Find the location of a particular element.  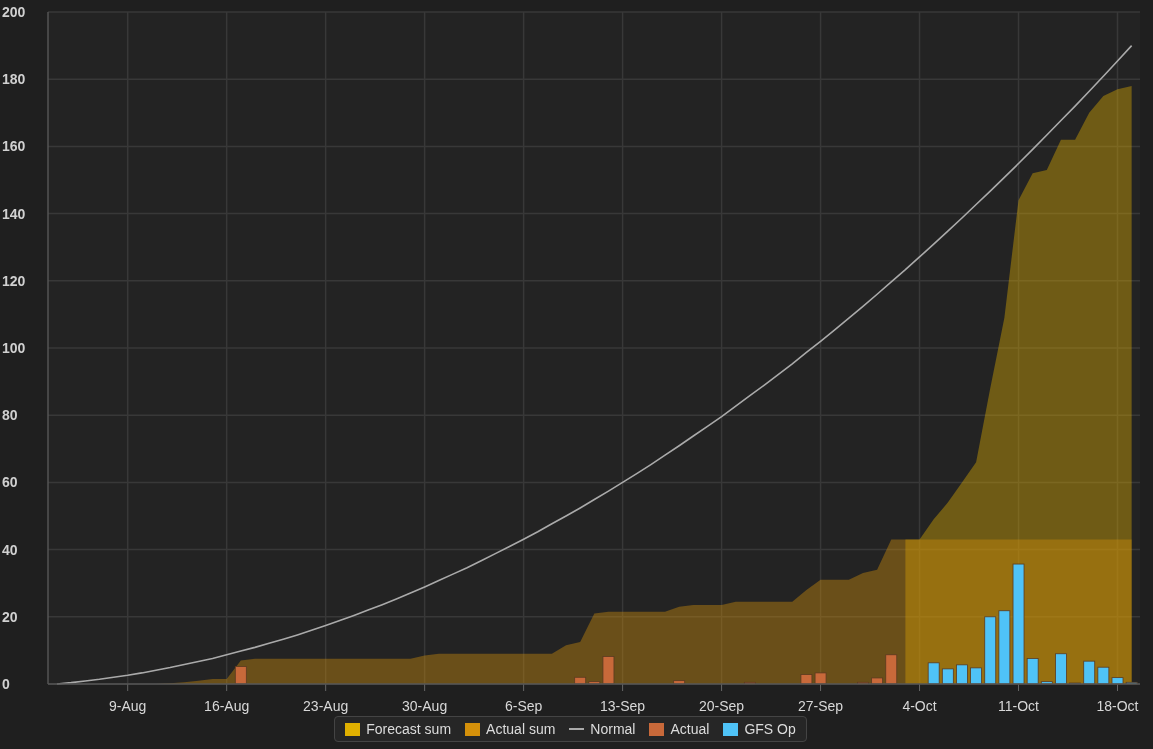

x-axis-label: 20-Sep is located at coordinates (722, 706).